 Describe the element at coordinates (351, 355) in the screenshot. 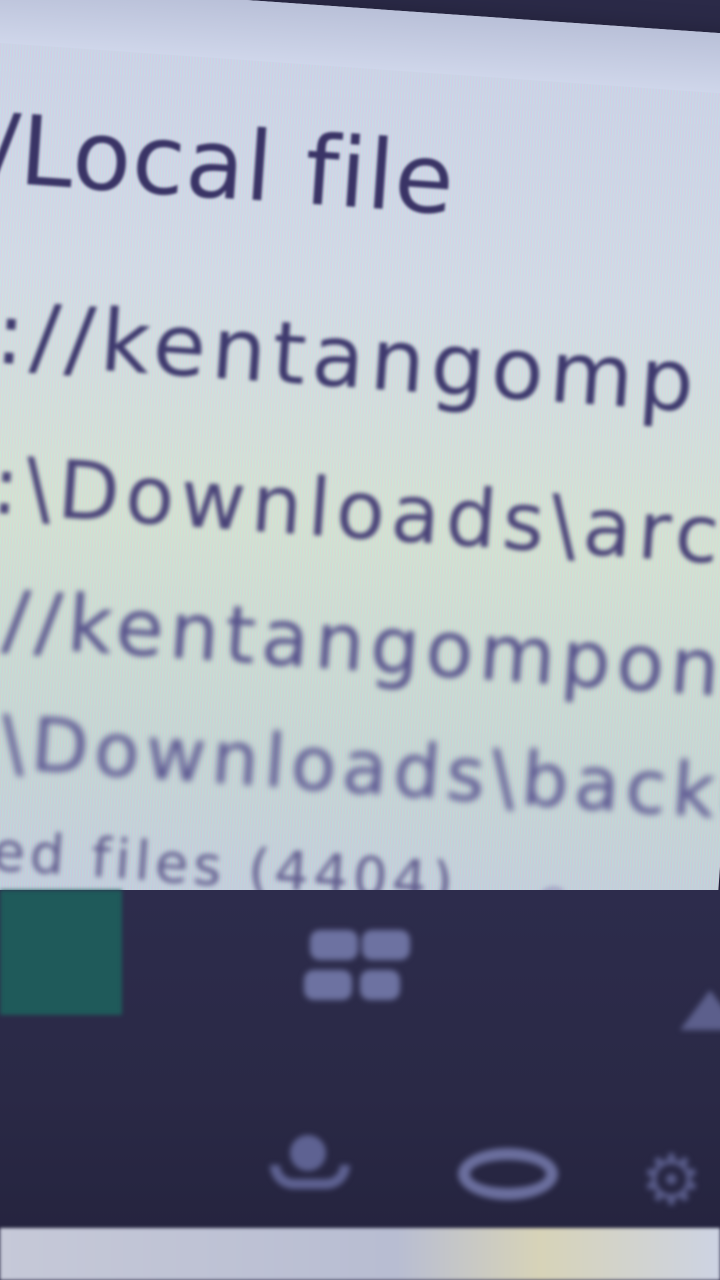

I see `file-list-entry-url-1: p://kentangomp` at that location.